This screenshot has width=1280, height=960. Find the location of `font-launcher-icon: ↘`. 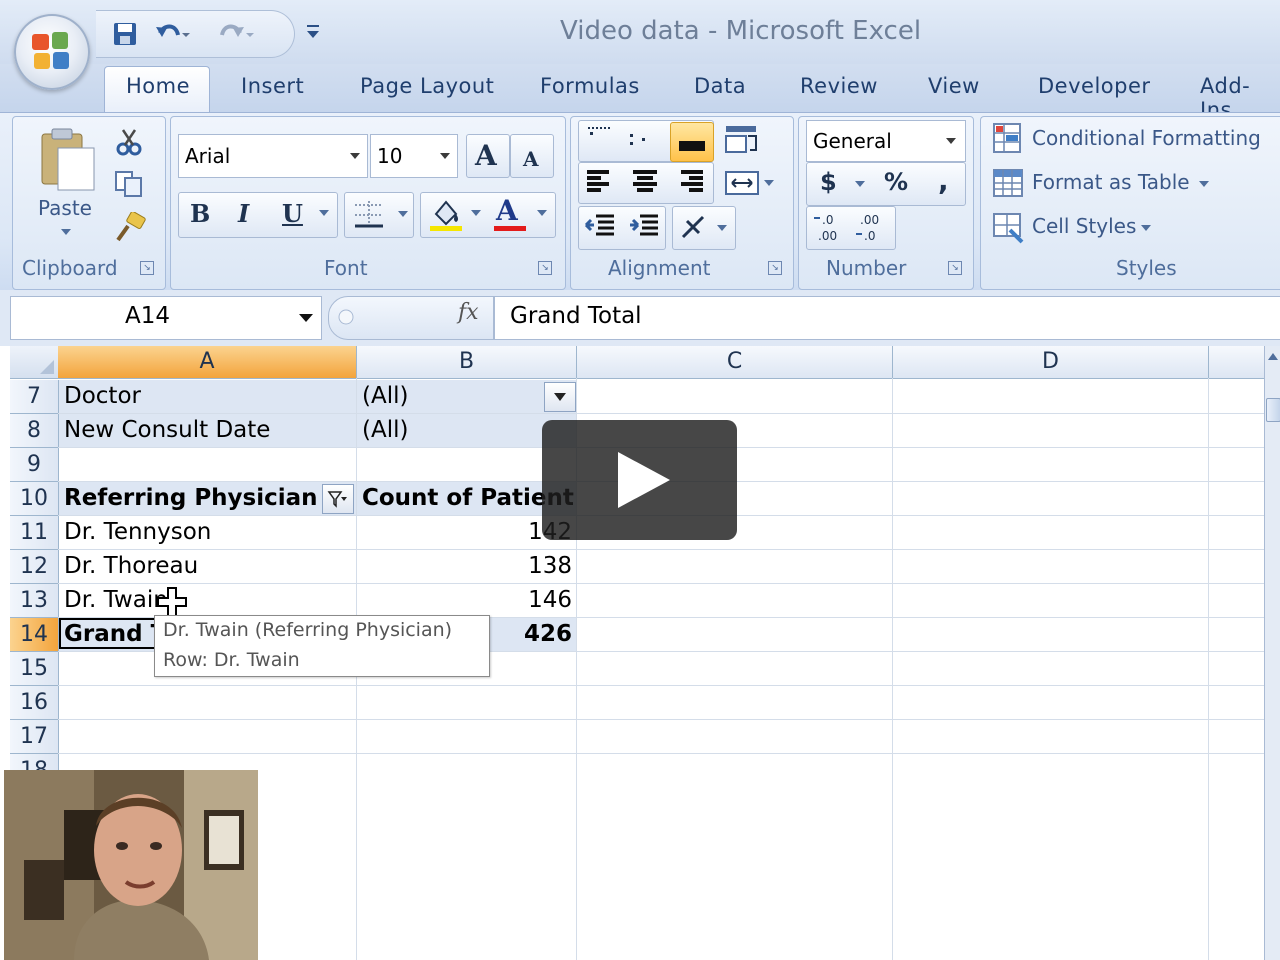

font-launcher-icon: ↘ is located at coordinates (545, 268).